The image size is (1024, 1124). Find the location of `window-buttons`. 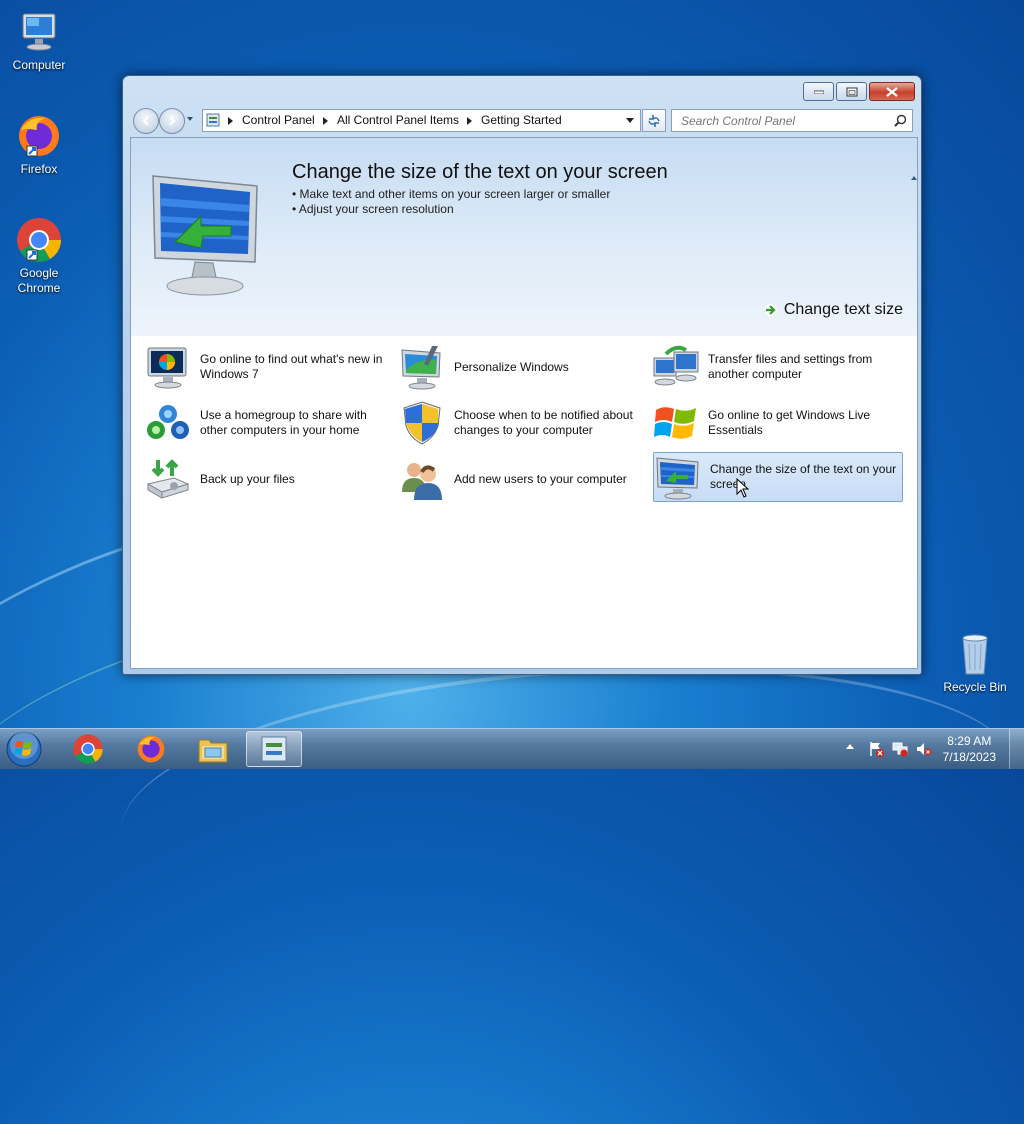

window-buttons is located at coordinates (858, 91).